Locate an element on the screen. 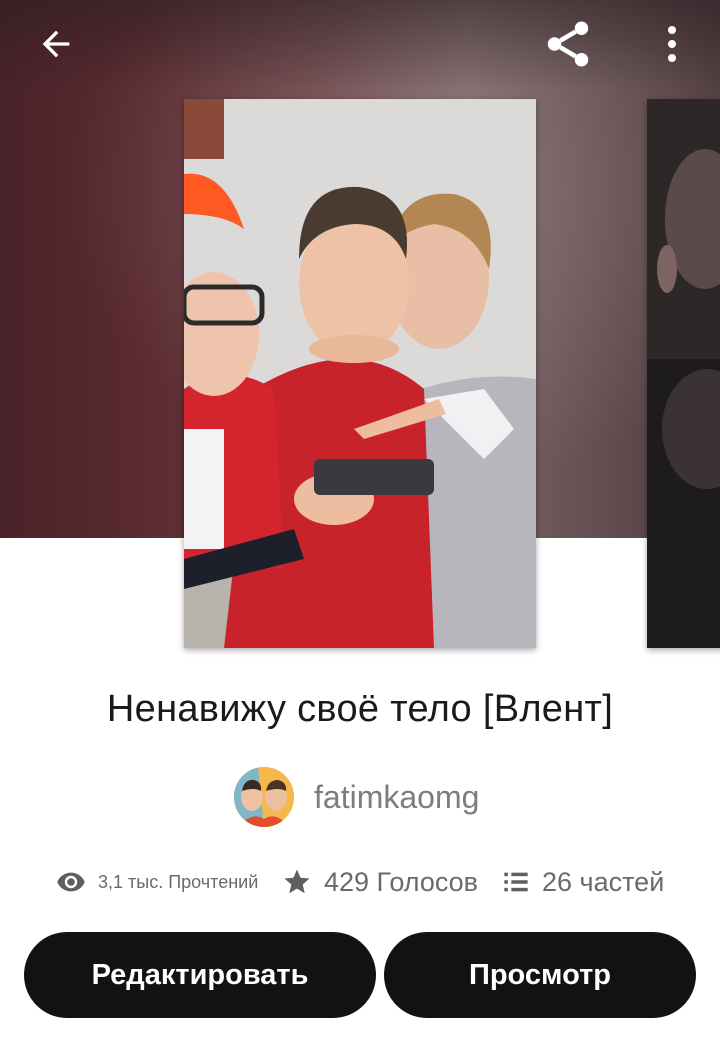  star-icon is located at coordinates (297, 881).